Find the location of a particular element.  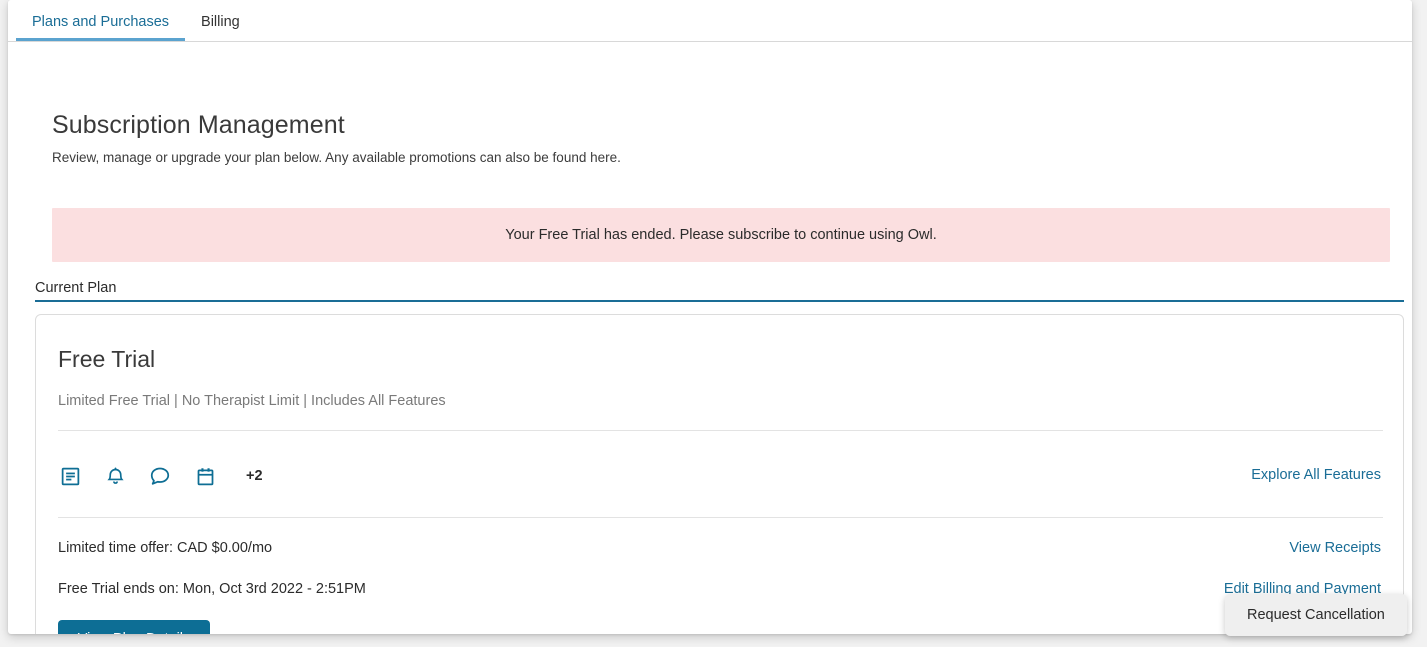

limited-time-offer-text: Limited time offer: CAD $0.00/mo is located at coordinates (165, 548).